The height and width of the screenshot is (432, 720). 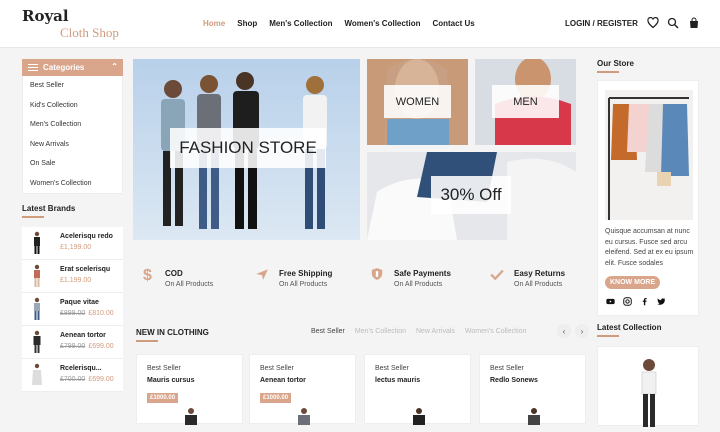 I want to click on feature-title: Free Shipping, so click(x=306, y=273).